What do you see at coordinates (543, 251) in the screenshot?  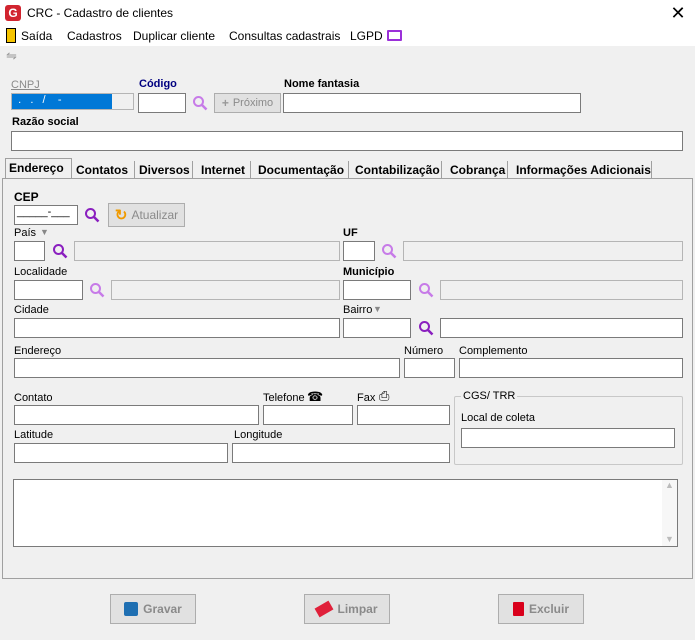 I see `uf-name-field` at bounding box center [543, 251].